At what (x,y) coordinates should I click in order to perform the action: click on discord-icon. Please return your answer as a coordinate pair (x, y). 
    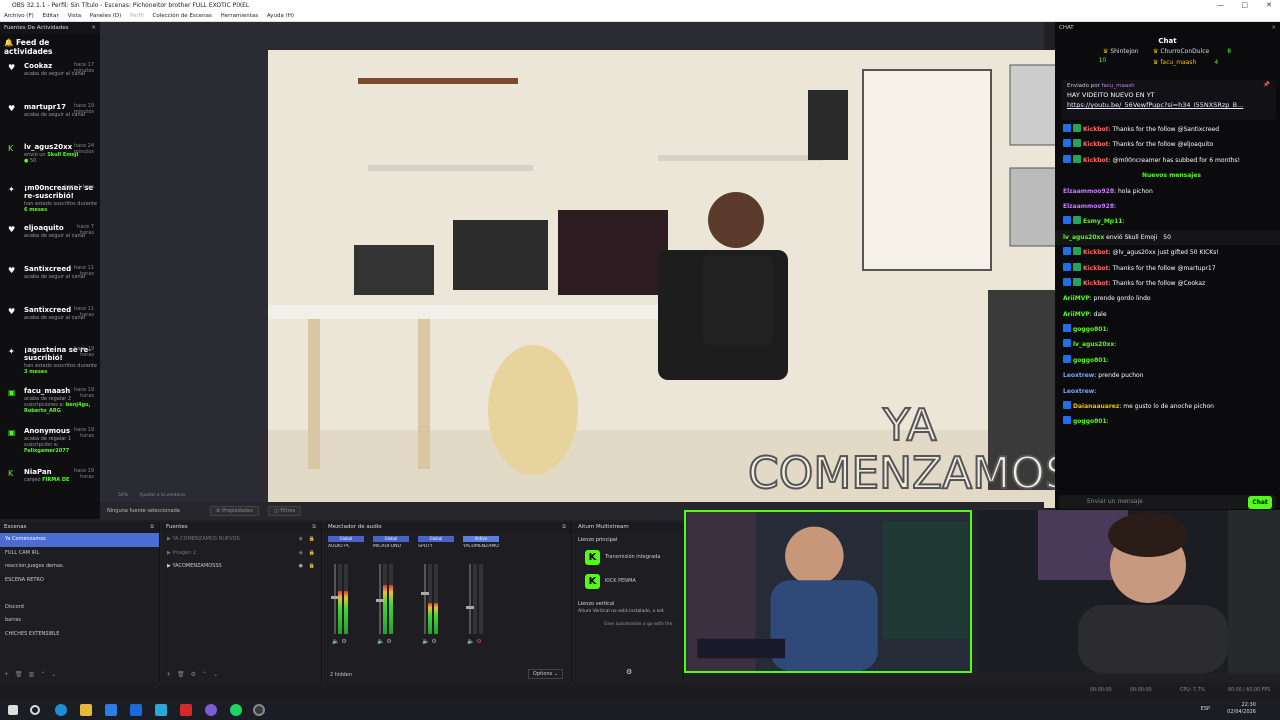
    Looking at the image, I should click on (211, 710).